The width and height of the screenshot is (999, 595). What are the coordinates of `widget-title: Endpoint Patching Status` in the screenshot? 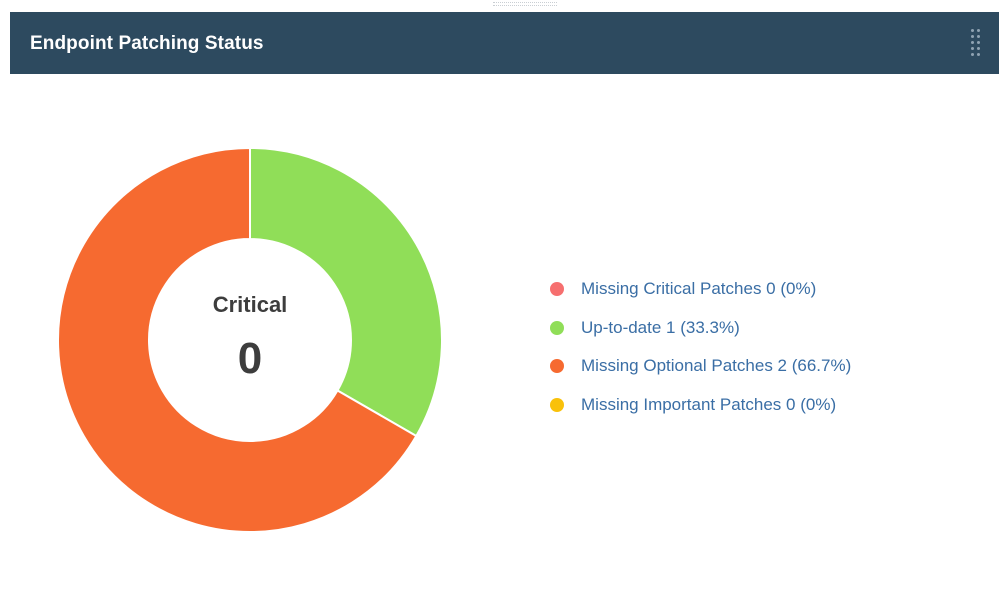 It's located at (147, 43).